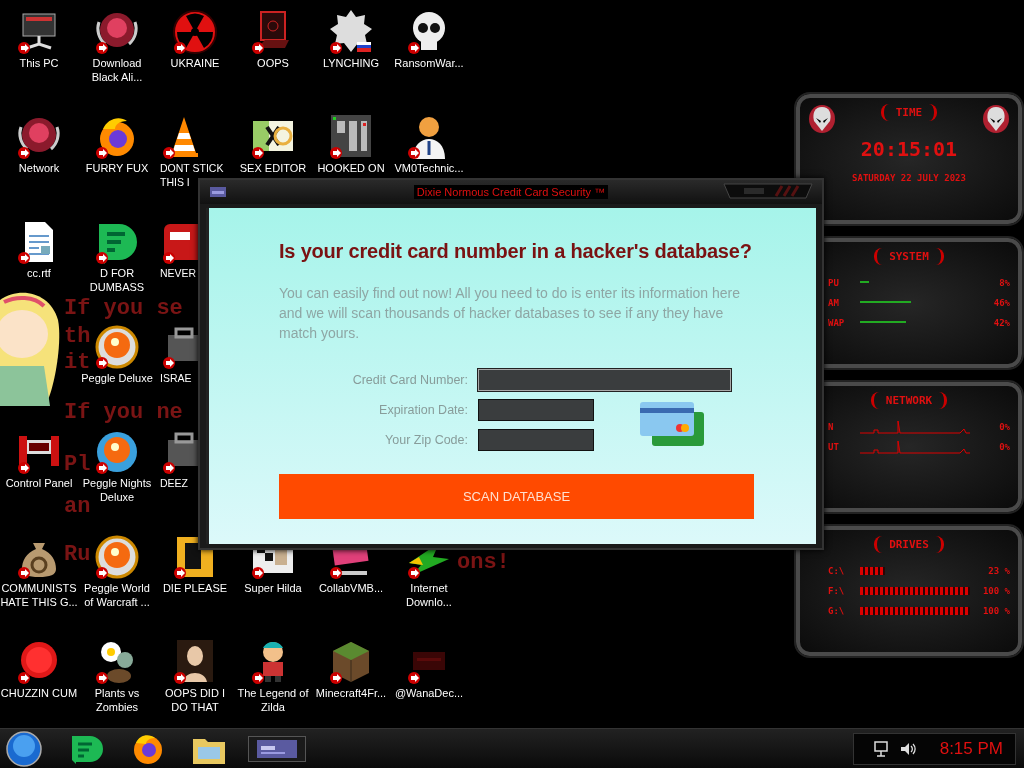  I want to click on field-label: Expiration Date:, so click(423, 410).